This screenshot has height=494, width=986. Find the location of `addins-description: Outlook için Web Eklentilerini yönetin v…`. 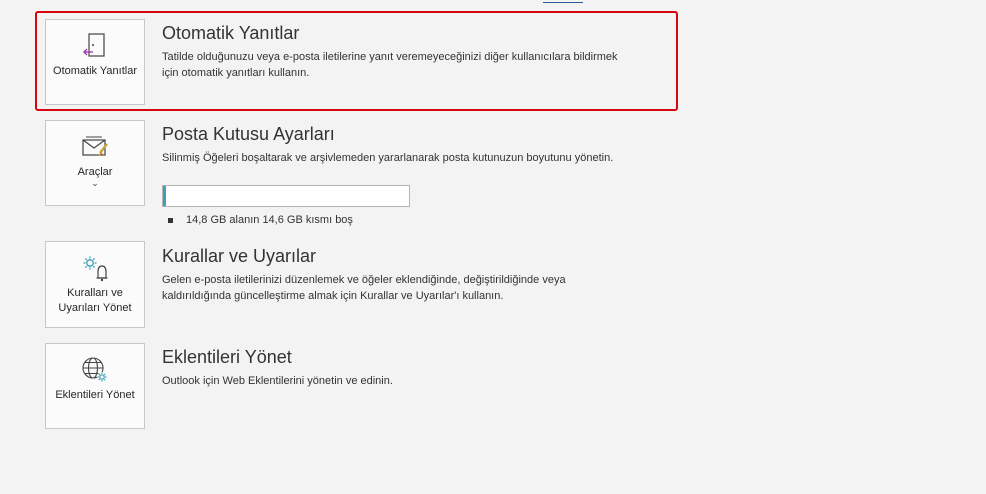

addins-description: Outlook için Web Eklentilerini yönetin v… is located at coordinates (277, 381).